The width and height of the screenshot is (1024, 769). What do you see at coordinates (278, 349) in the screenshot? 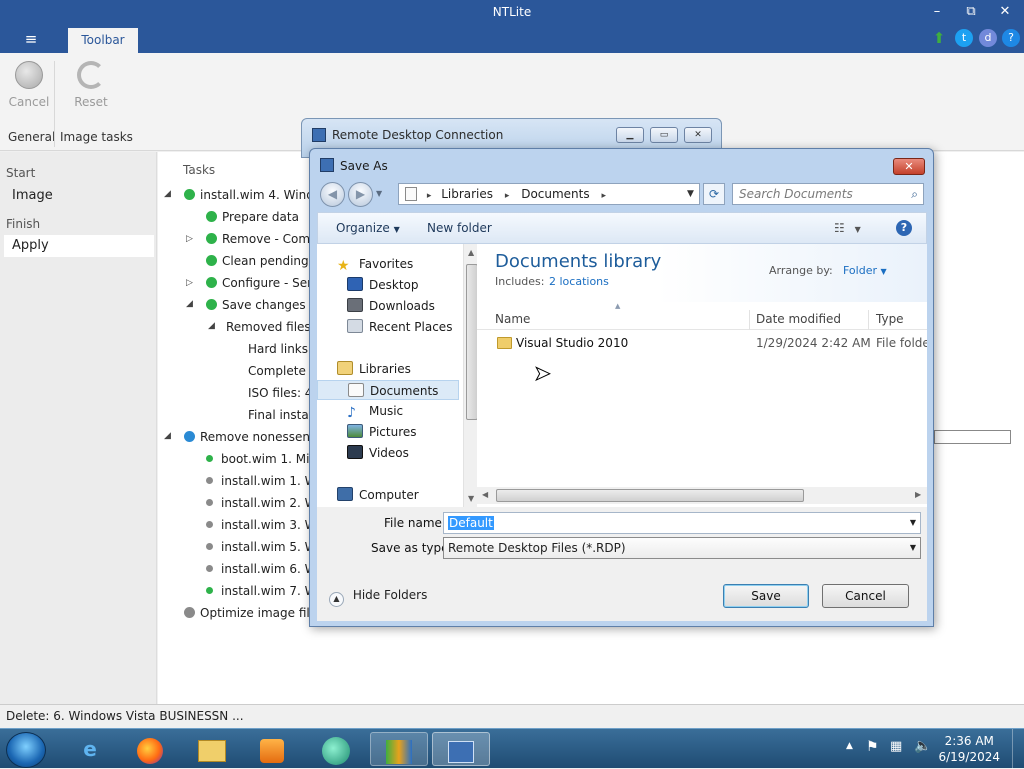
I see `task-row: Hard links` at bounding box center [278, 349].